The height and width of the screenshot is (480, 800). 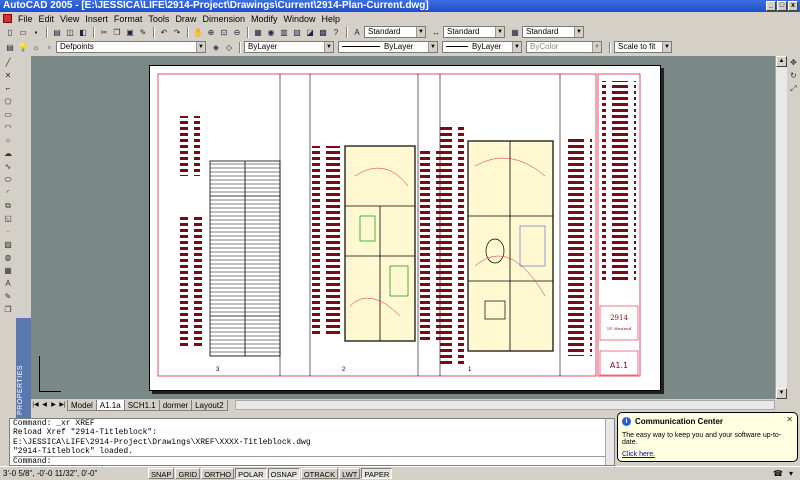 I want to click on vertical-scrollbar: ▲ ▼, so click(x=781, y=227).